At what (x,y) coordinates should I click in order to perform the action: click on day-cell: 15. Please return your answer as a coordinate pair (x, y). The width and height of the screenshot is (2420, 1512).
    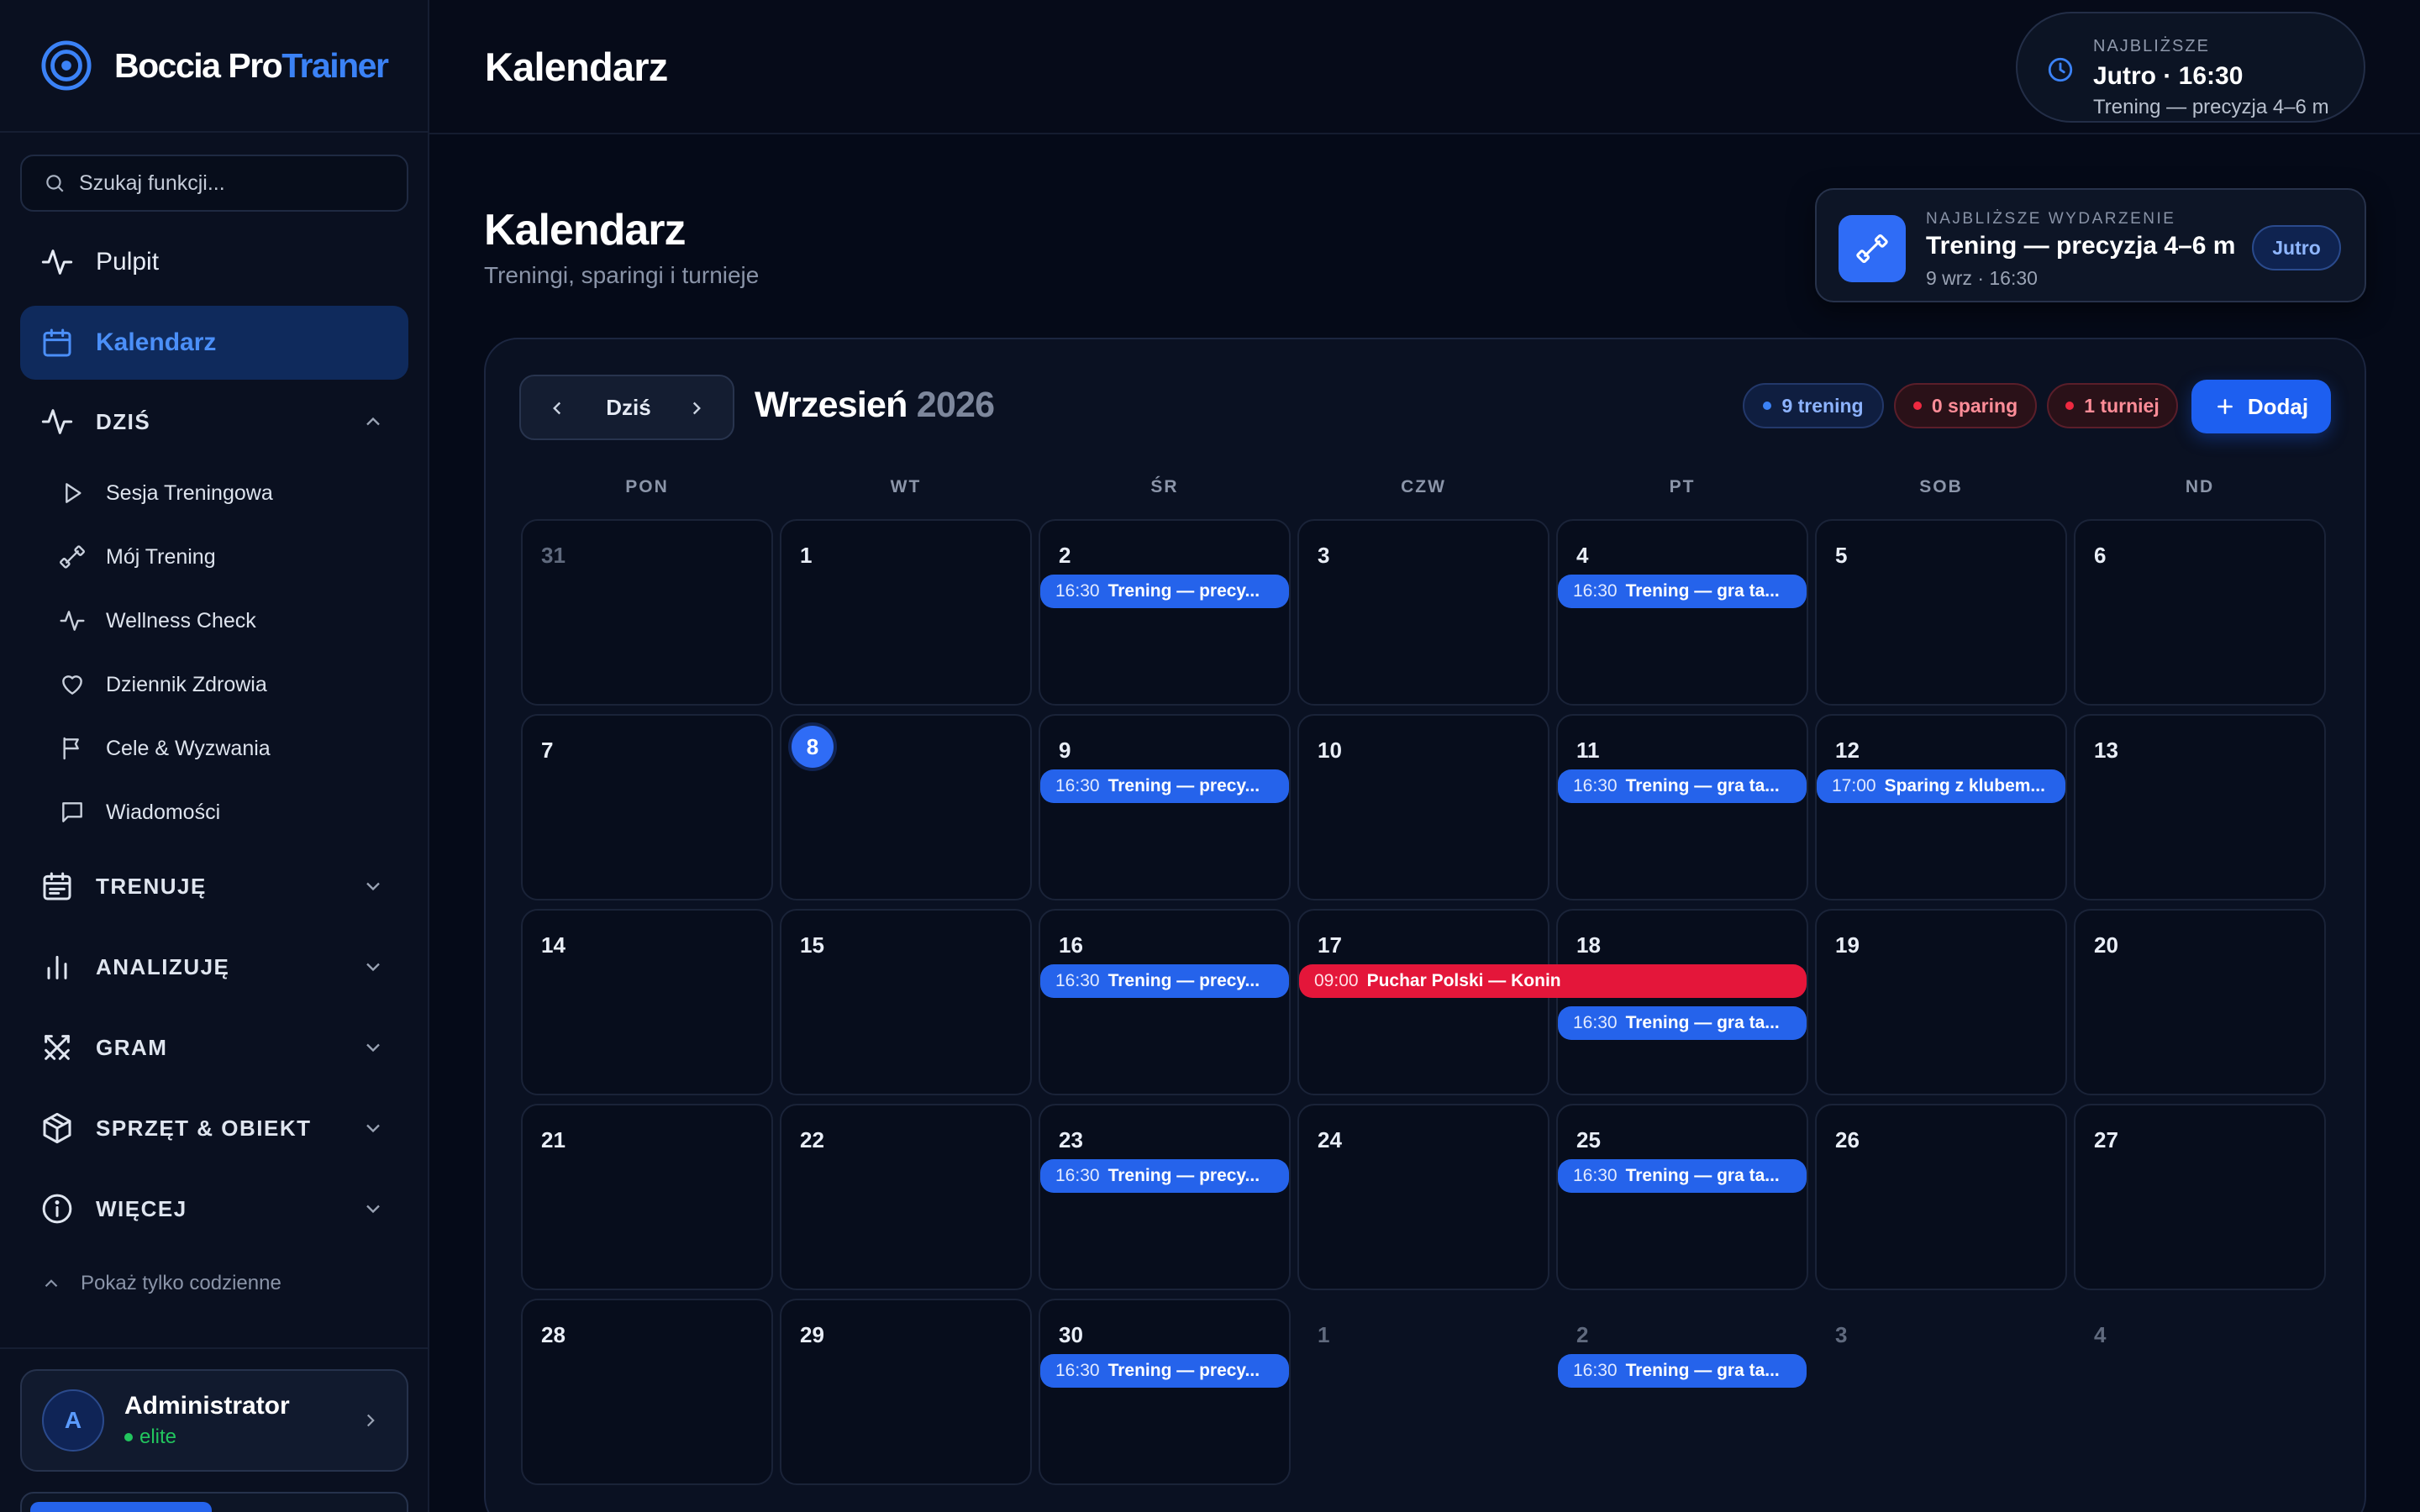
    Looking at the image, I should click on (906, 1002).